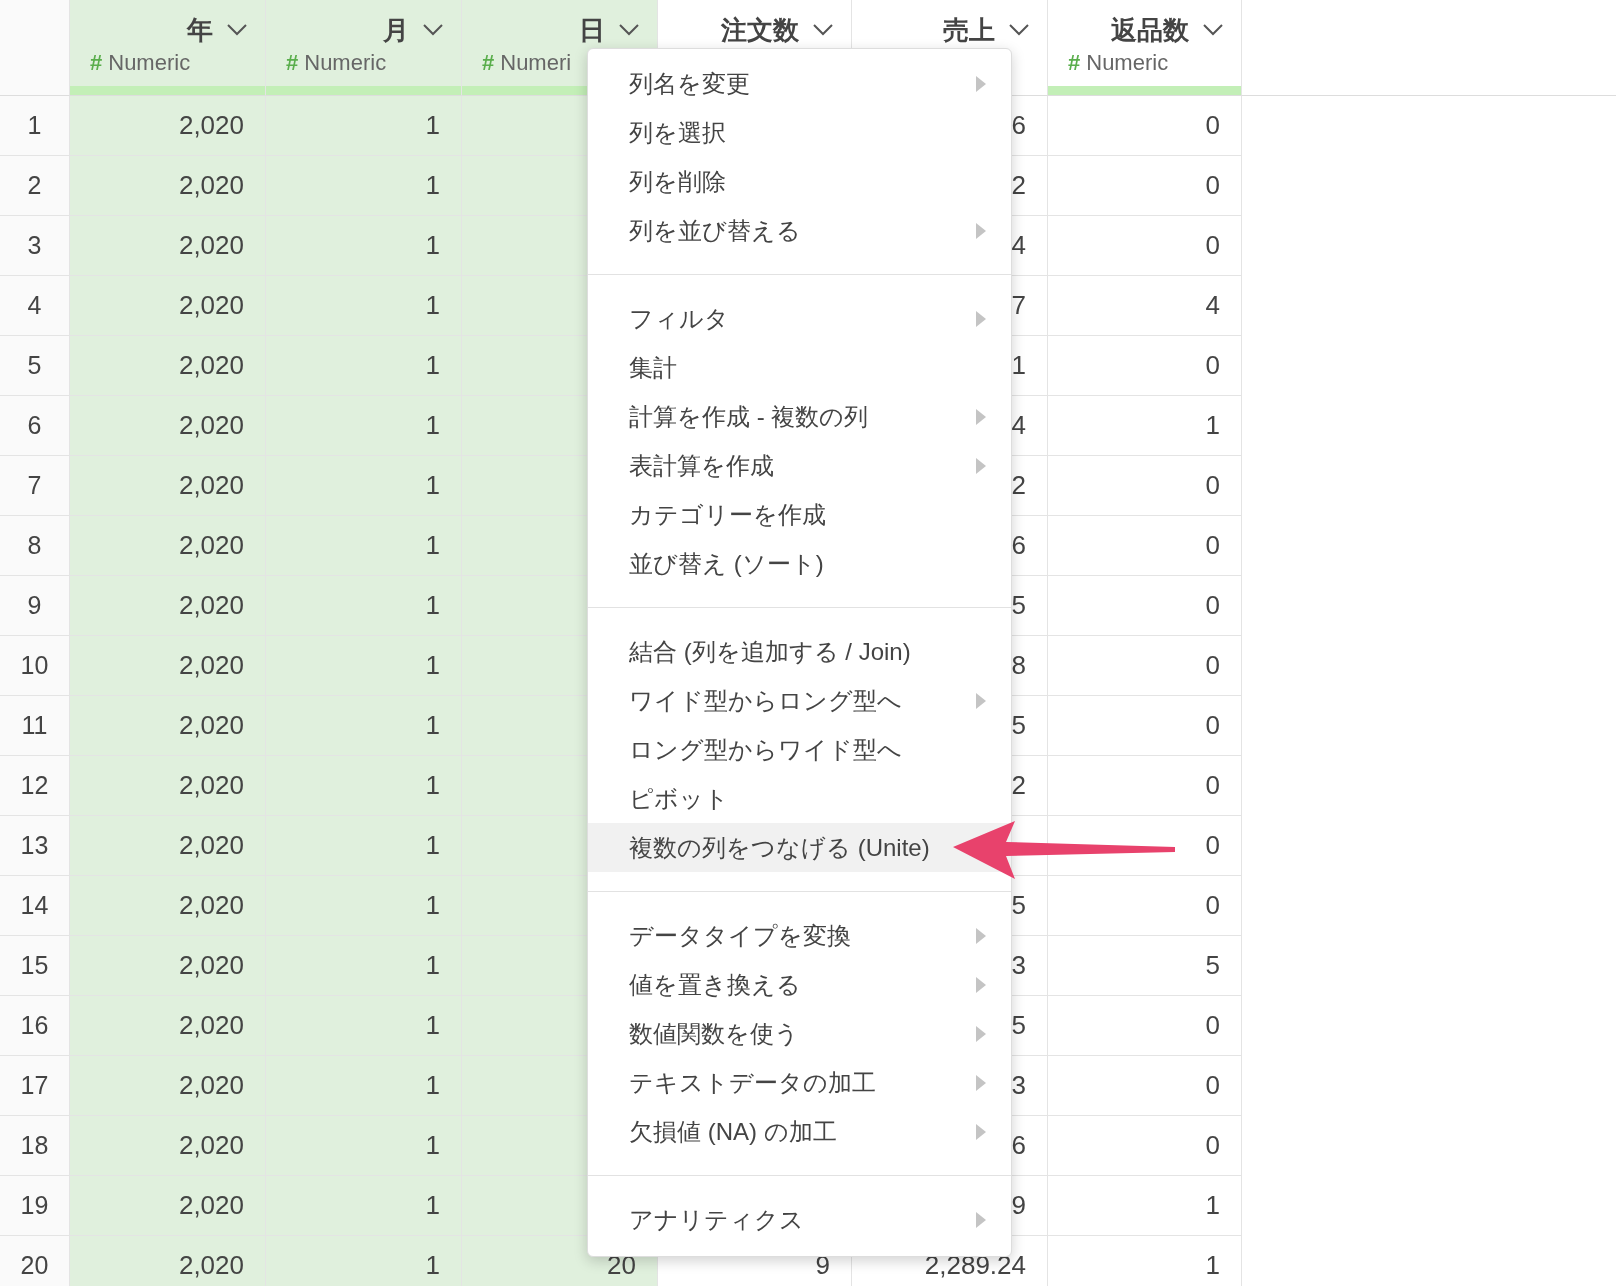 The height and width of the screenshot is (1286, 1616). What do you see at coordinates (35, 366) in the screenshot?
I see `row-number: 5` at bounding box center [35, 366].